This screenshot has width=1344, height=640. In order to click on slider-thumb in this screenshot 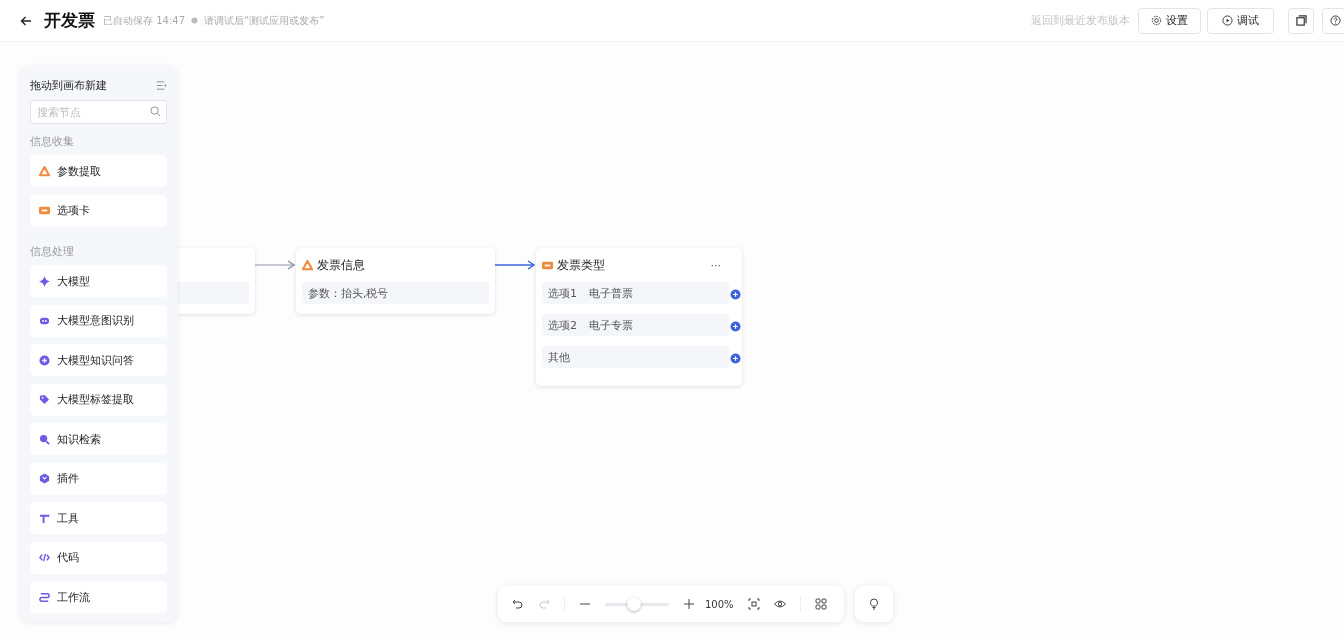, I will do `click(633, 604)`.